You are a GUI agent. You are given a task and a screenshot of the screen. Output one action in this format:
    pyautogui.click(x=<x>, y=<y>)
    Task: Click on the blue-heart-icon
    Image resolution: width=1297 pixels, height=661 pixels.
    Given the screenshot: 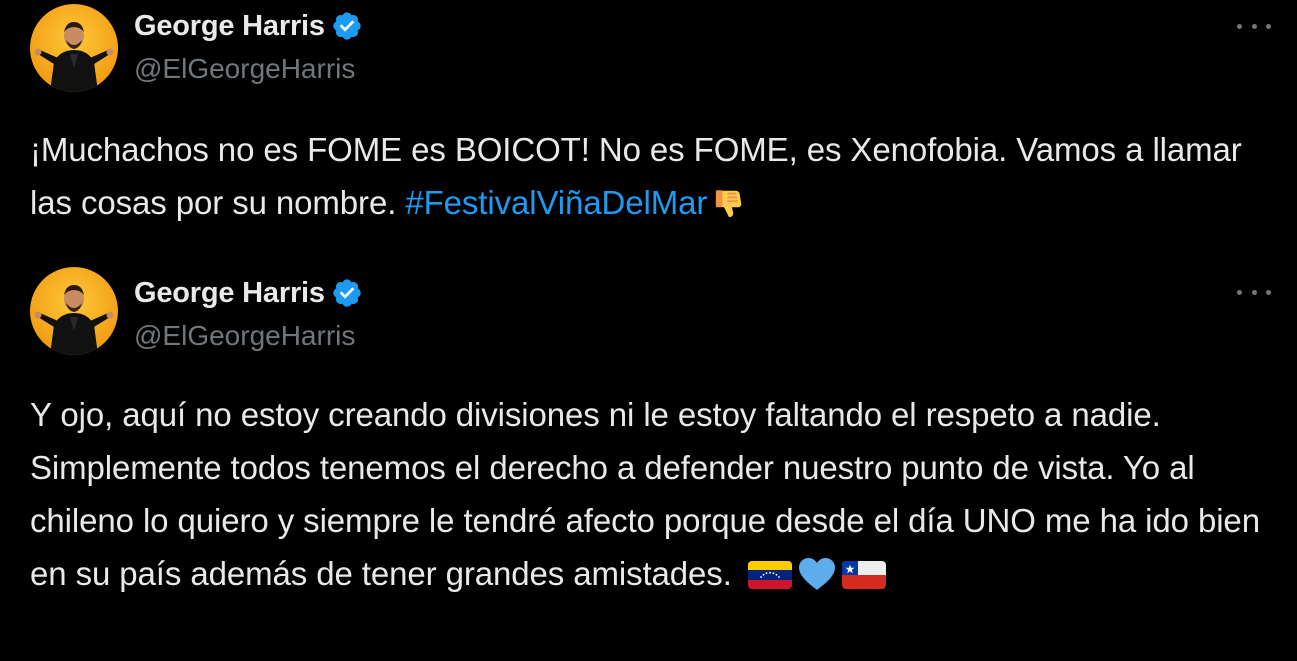 What is the action you would take?
    pyautogui.click(x=817, y=580)
    